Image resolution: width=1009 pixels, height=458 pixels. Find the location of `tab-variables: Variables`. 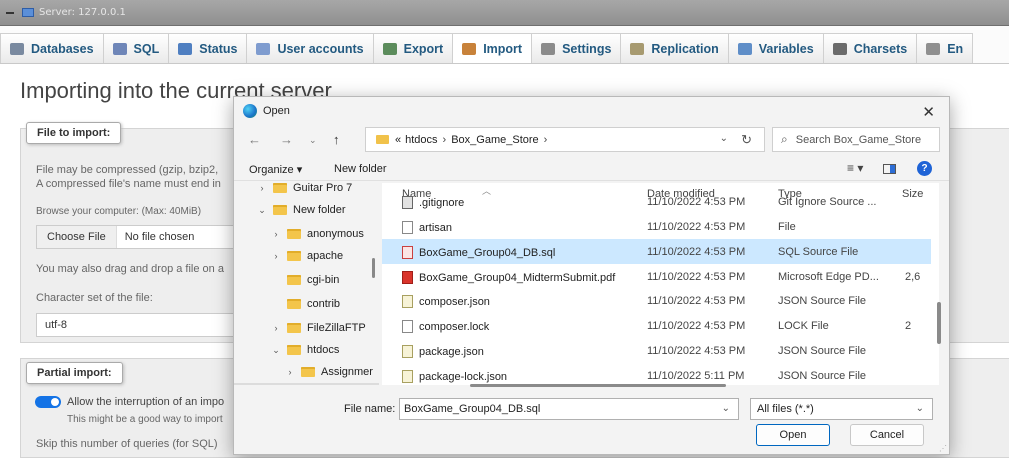

tab-variables: Variables is located at coordinates (775, 48).